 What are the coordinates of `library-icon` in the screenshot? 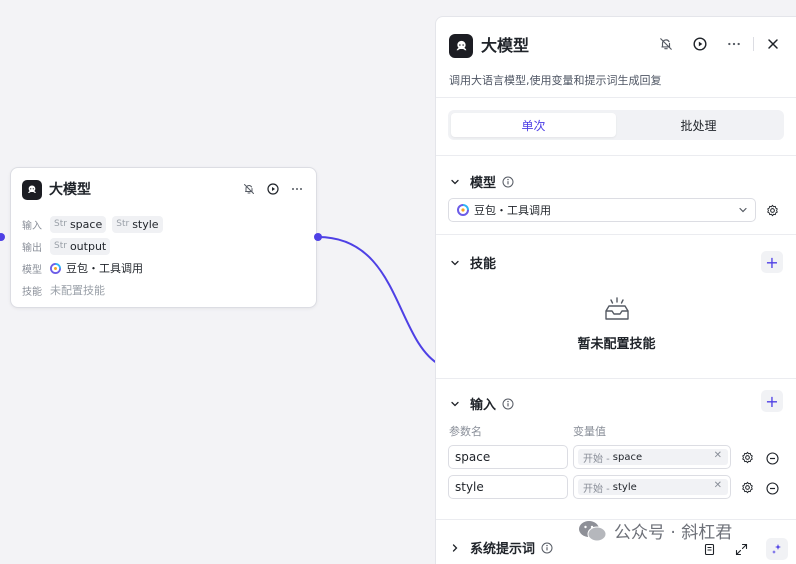 It's located at (709, 549).